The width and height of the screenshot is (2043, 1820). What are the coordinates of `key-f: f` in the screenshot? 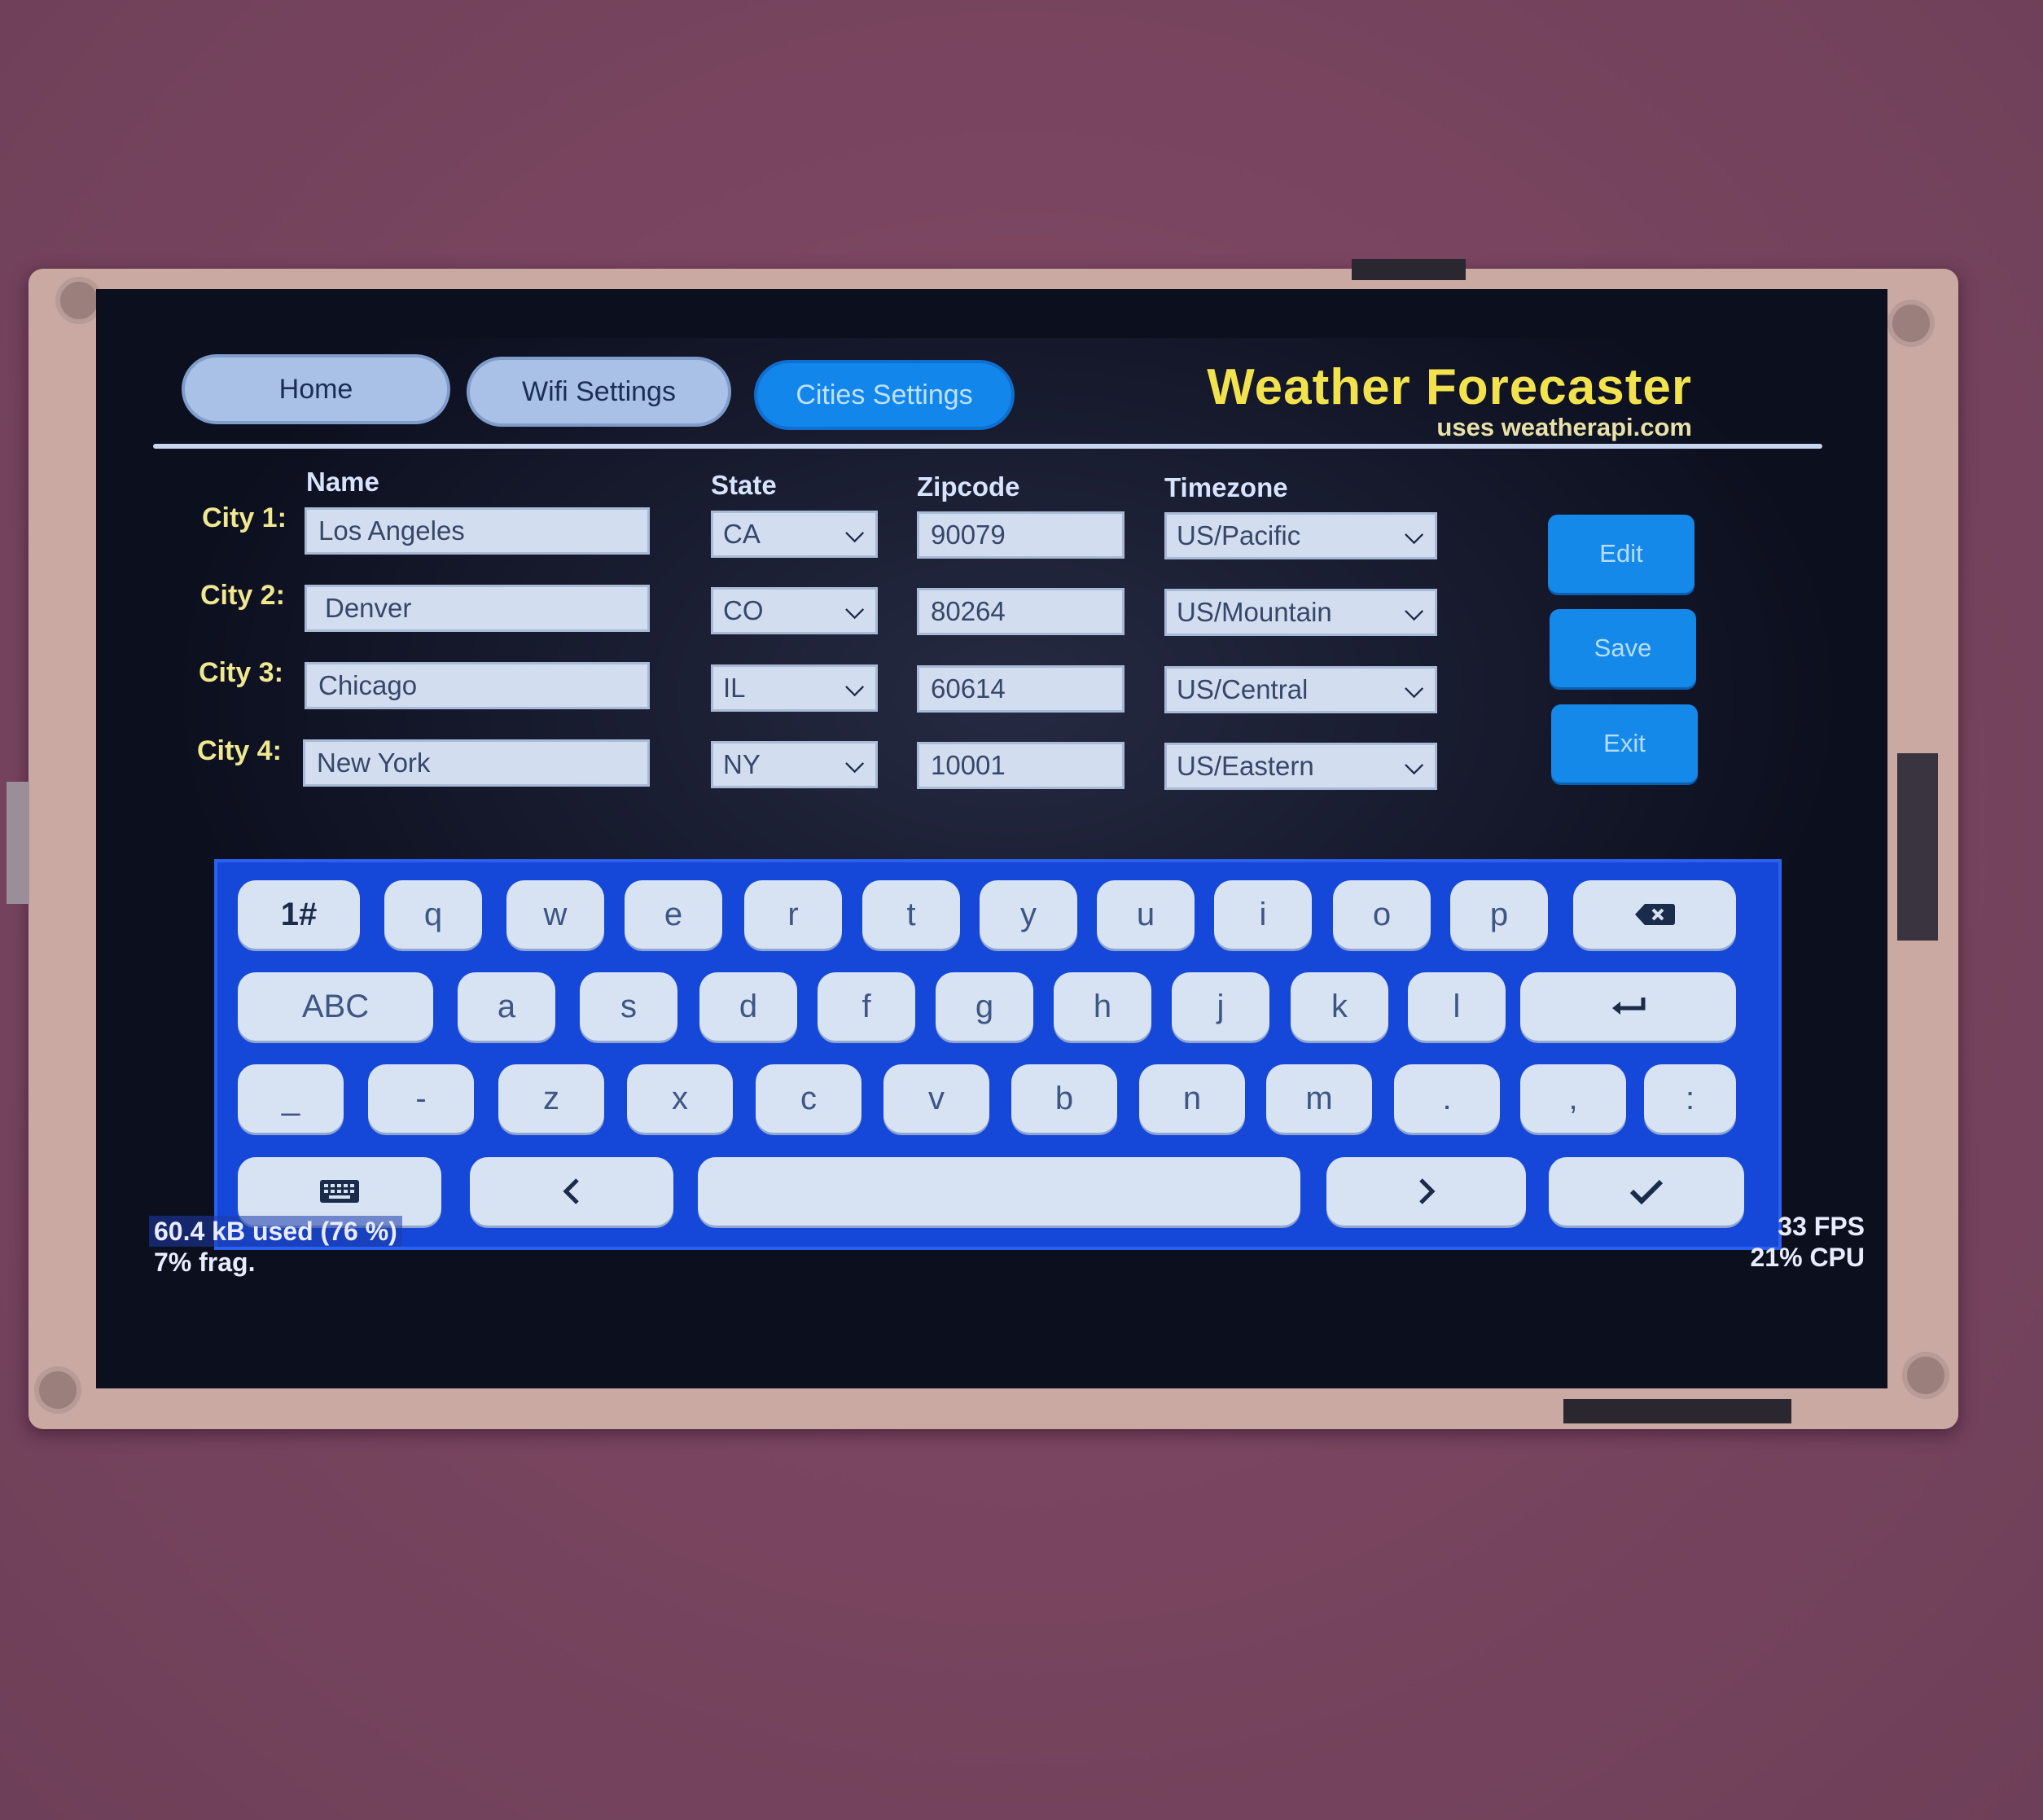 It's located at (866, 1007).